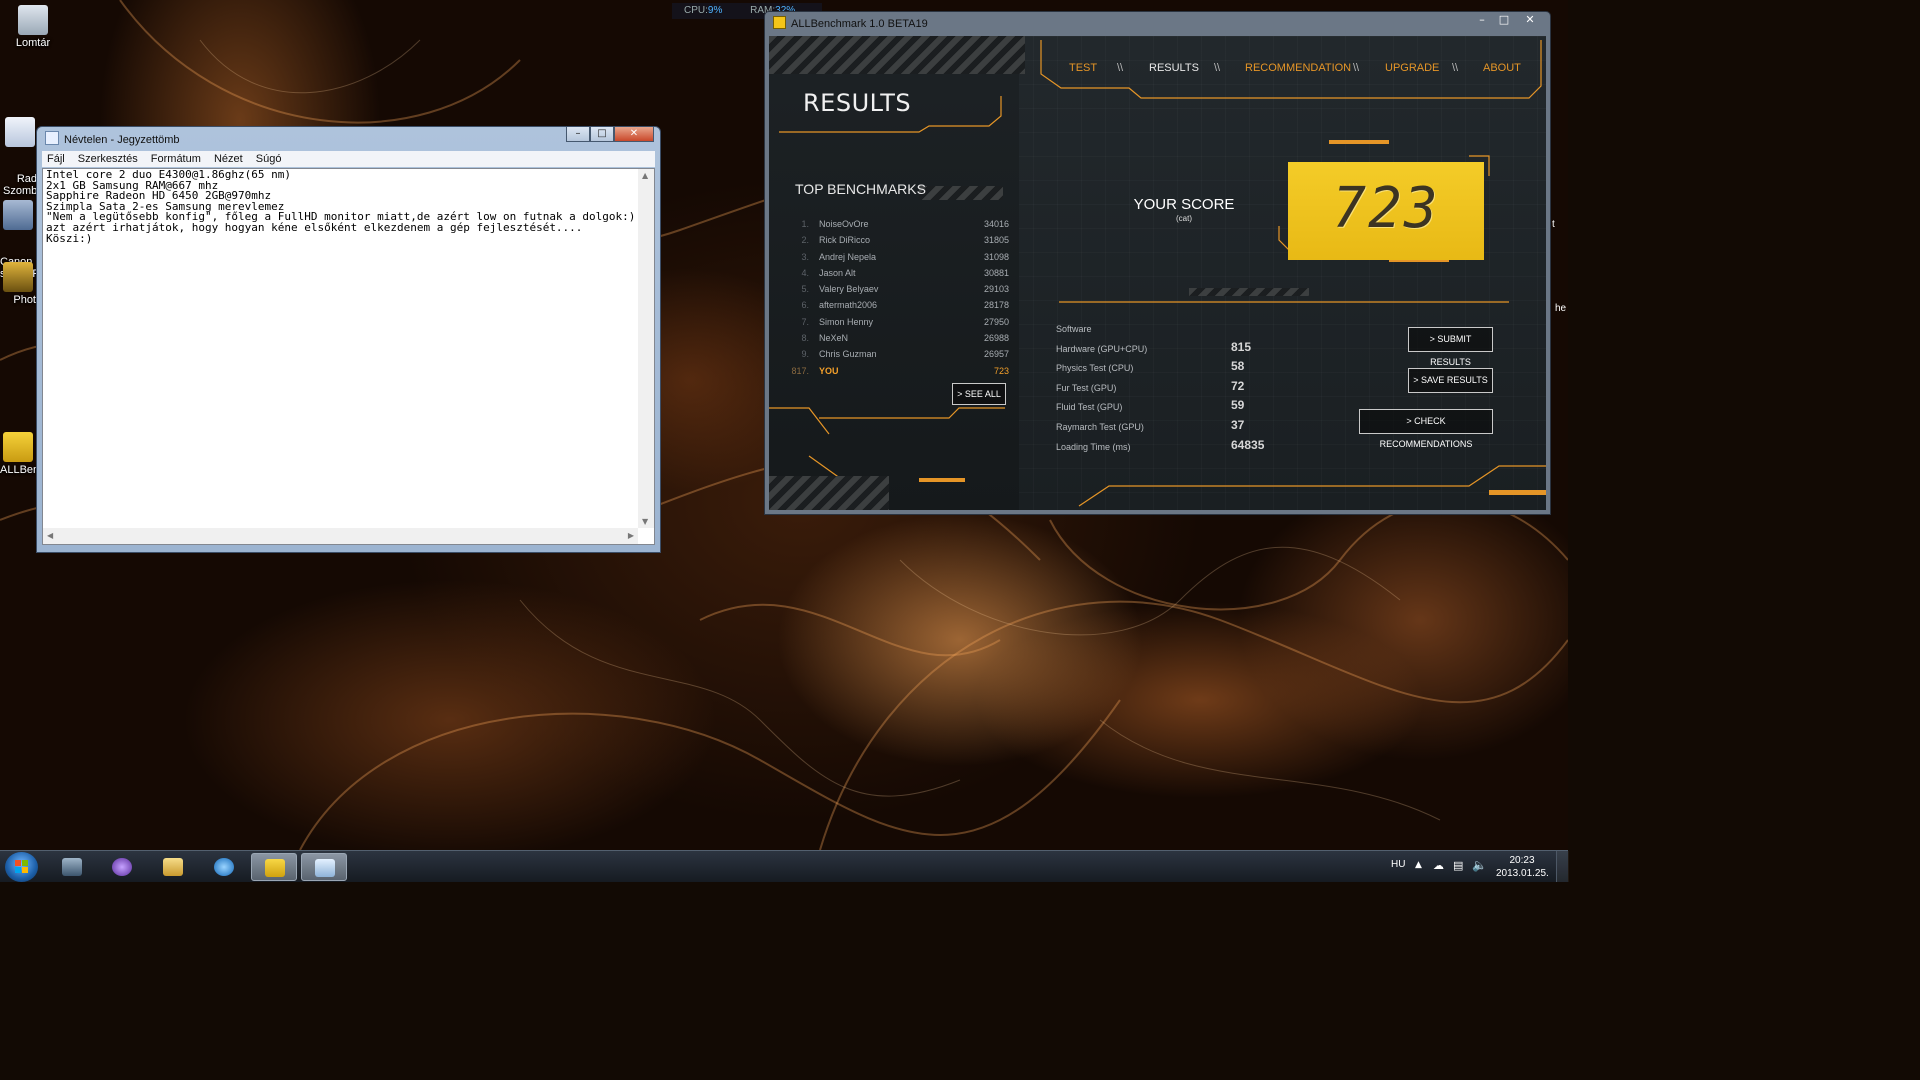 The width and height of the screenshot is (1920, 1080). Describe the element at coordinates (1438, 865) in the screenshot. I see `cloud-sync-icon: ☁` at that location.